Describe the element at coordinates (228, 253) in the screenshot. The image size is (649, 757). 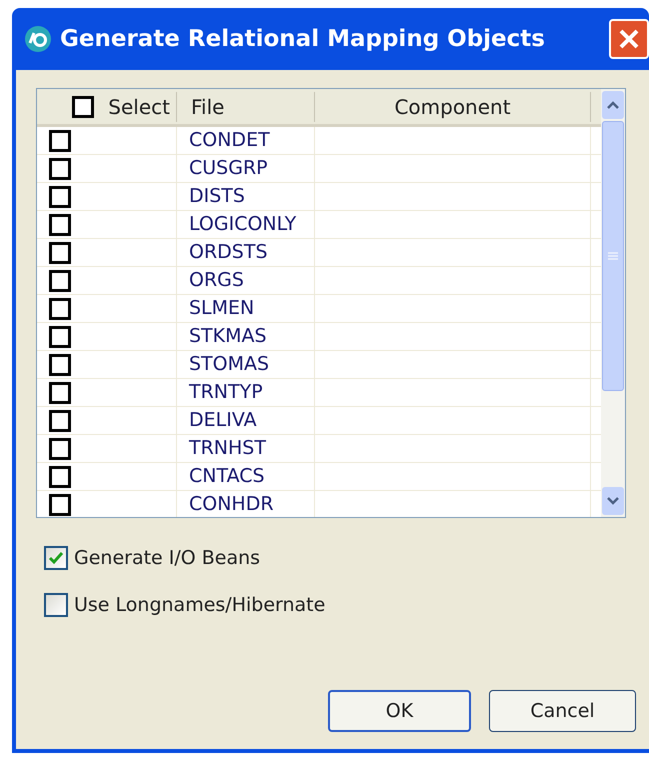
I see `file-name: ORDSTS` at that location.